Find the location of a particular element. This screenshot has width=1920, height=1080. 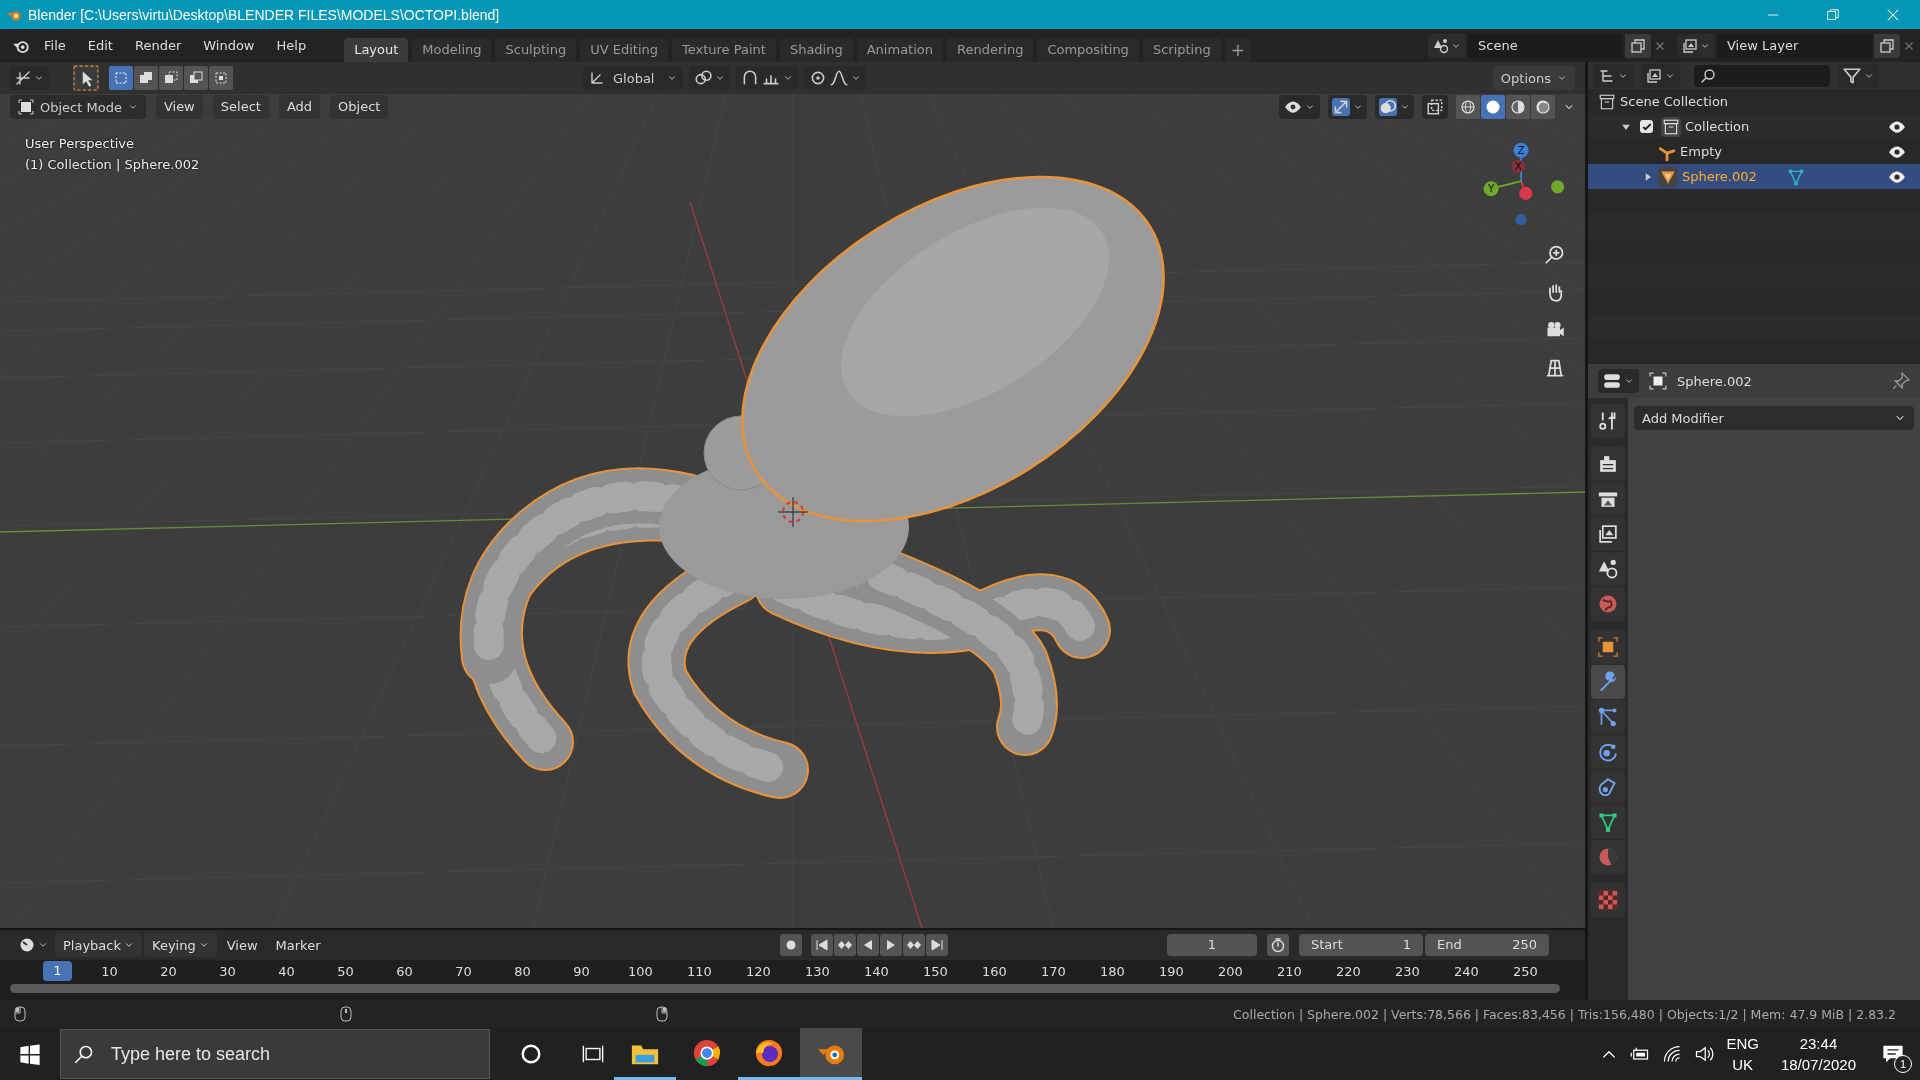

taskbar-search-field: Type here to search is located at coordinates (275, 1054).